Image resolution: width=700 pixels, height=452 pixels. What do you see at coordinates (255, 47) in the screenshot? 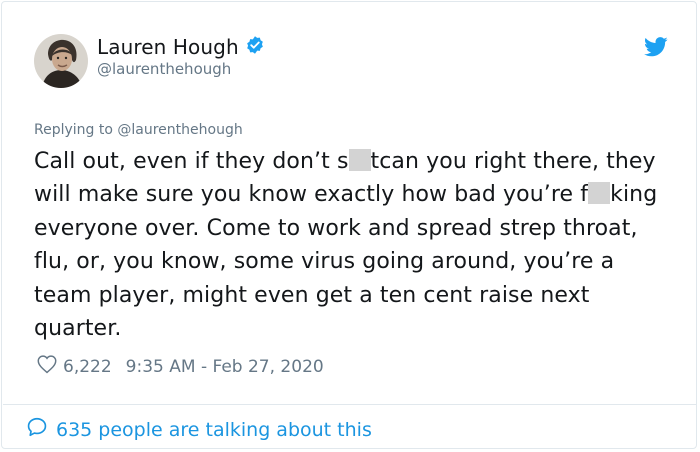
I see `verified-badge-icon` at bounding box center [255, 47].